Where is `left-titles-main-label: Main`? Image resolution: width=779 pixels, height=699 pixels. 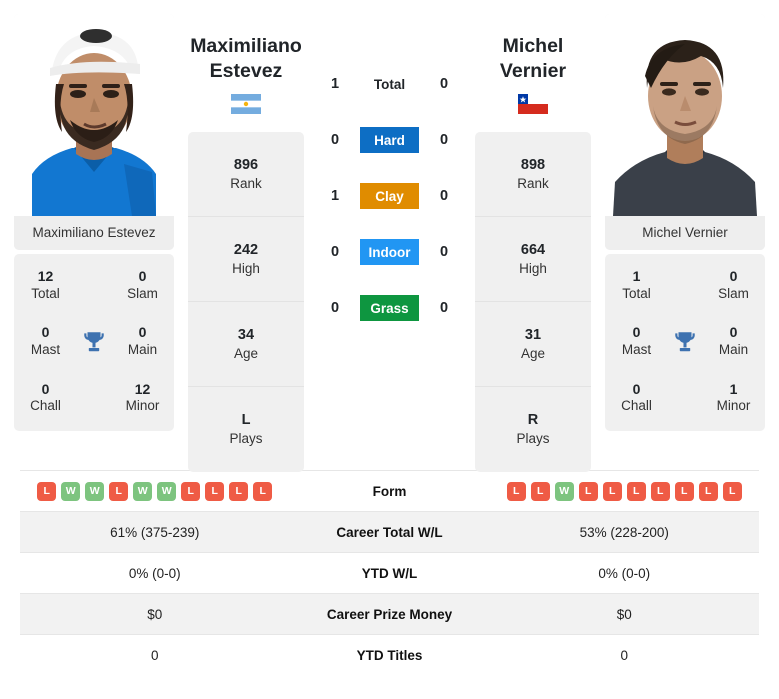
left-titles-main-label: Main is located at coordinates (142, 349).